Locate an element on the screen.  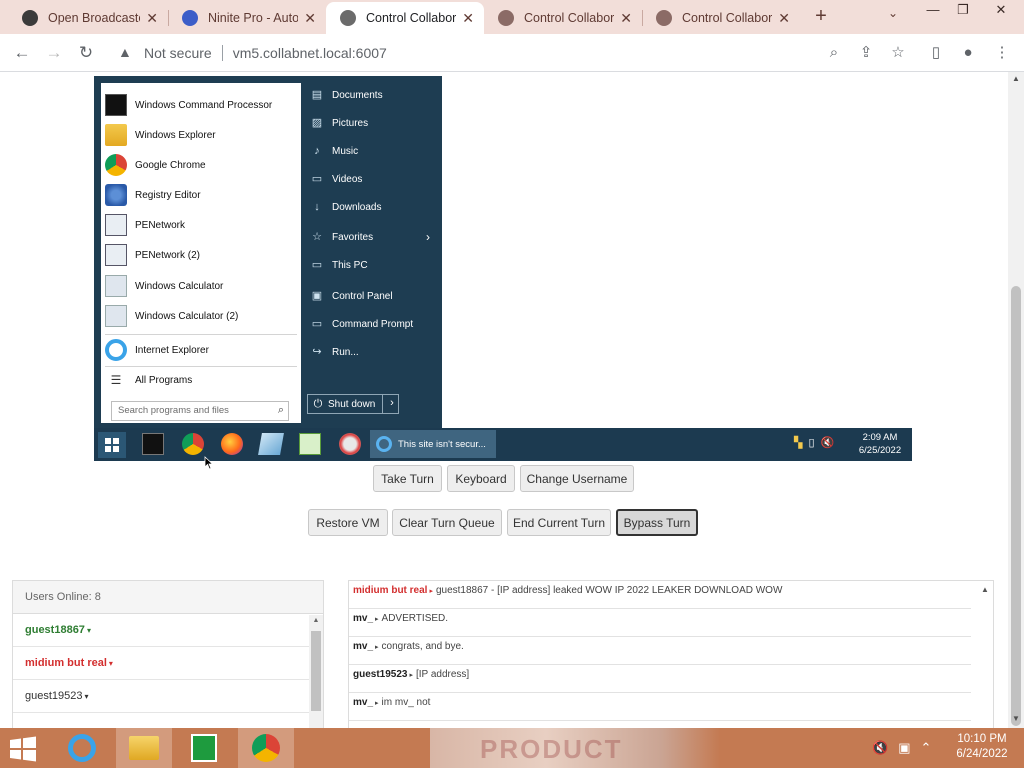
url-text: vm5.collabnet.local:6007 is located at coordinates (310, 53).